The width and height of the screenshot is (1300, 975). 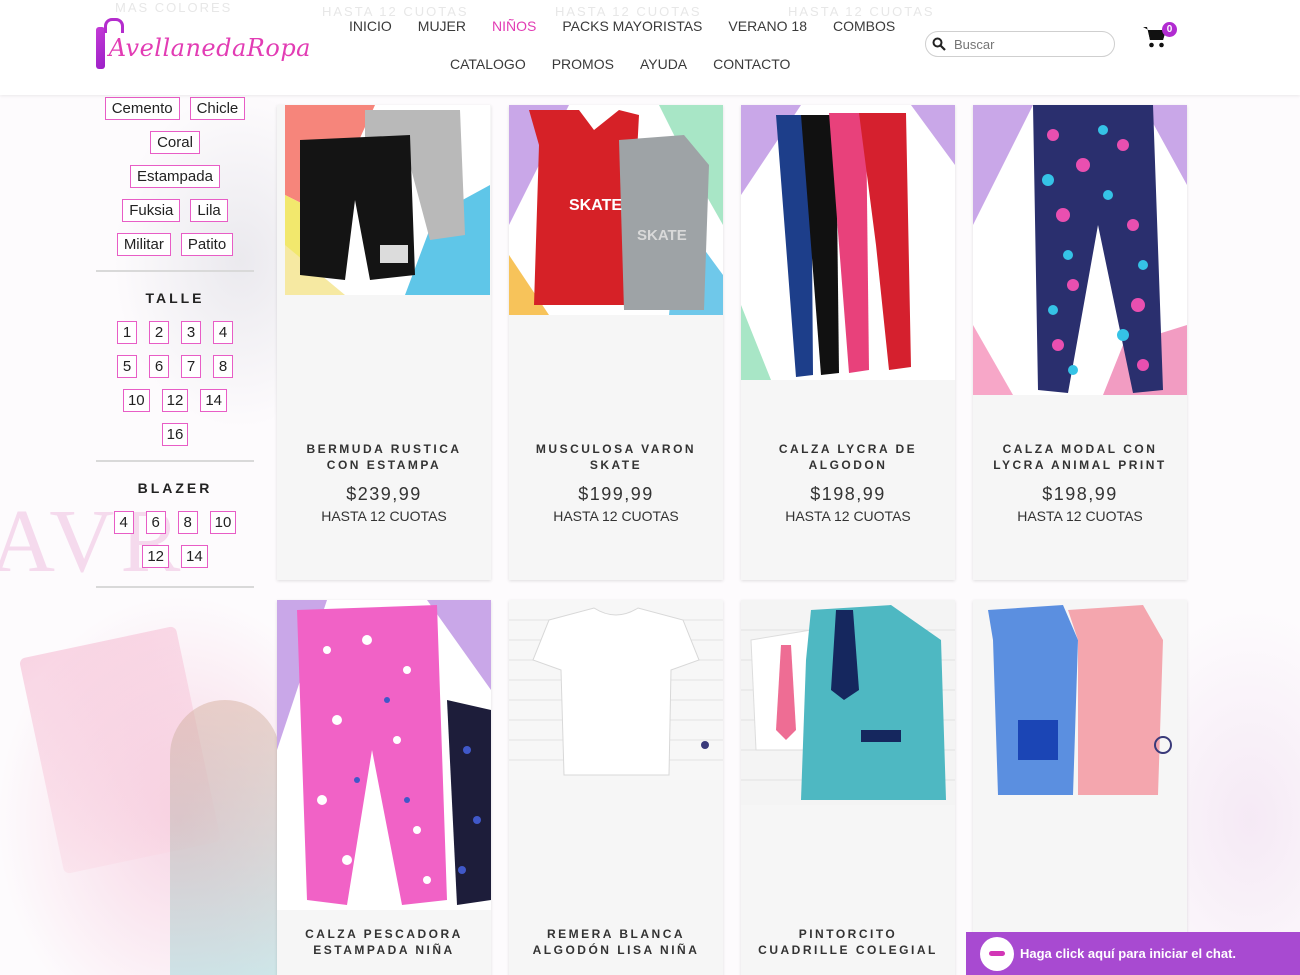 I want to click on cart-count-badge: 0, so click(x=1169, y=29).